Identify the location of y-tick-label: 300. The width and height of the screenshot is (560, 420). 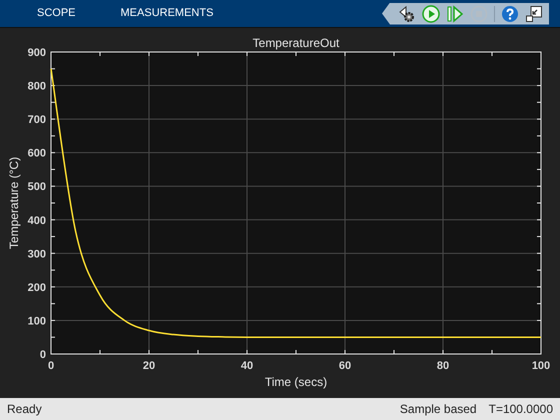
(37, 254).